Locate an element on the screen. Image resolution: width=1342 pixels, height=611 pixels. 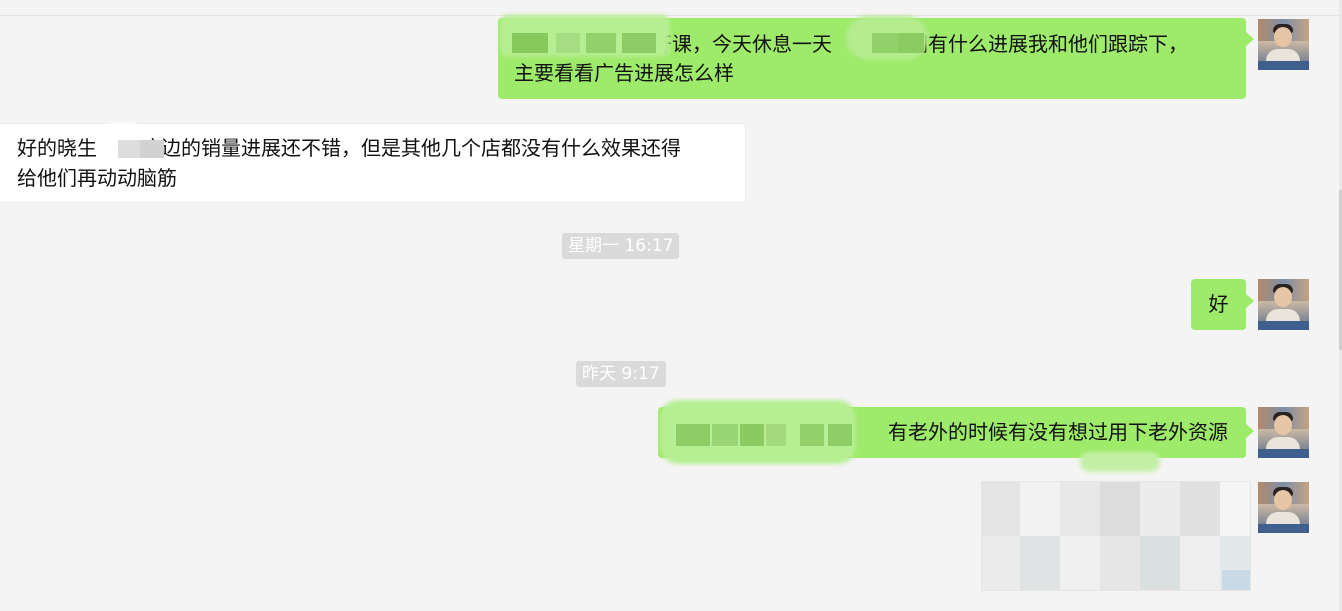
message-text: 好 is located at coordinates (1218, 304).